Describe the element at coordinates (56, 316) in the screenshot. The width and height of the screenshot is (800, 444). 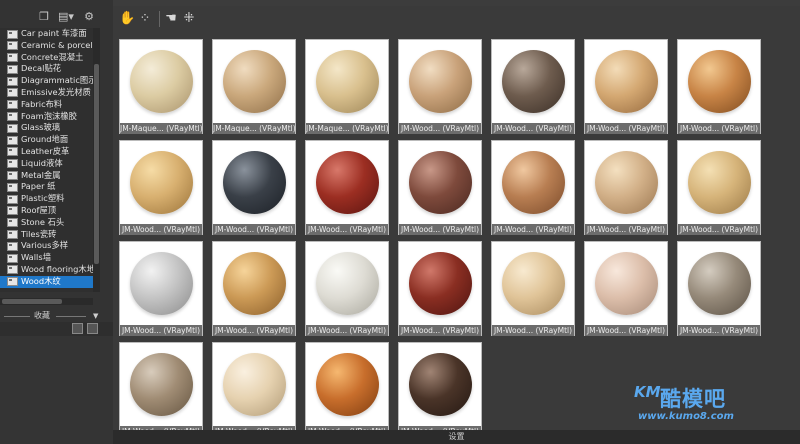
I see `favorites-header: 收藏 ▼` at that location.